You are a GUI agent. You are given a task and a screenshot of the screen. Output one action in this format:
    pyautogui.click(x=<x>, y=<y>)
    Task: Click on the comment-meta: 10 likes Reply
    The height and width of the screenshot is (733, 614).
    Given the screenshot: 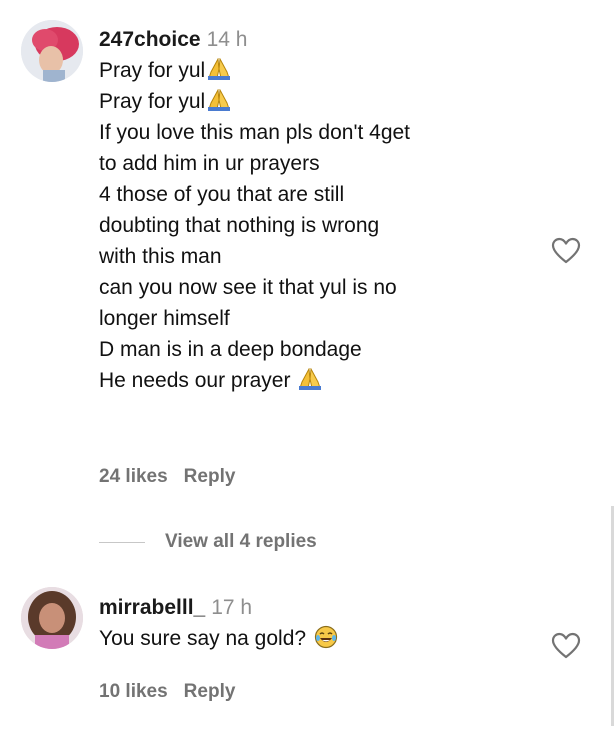 What is the action you would take?
    pyautogui.click(x=175, y=692)
    